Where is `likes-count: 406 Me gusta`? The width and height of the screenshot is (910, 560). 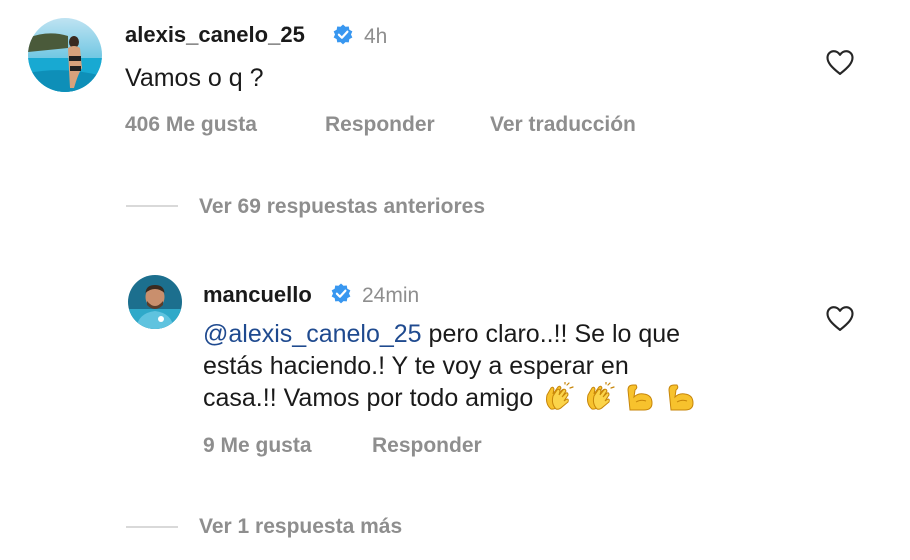
likes-count: 406 Me gusta is located at coordinates (191, 125).